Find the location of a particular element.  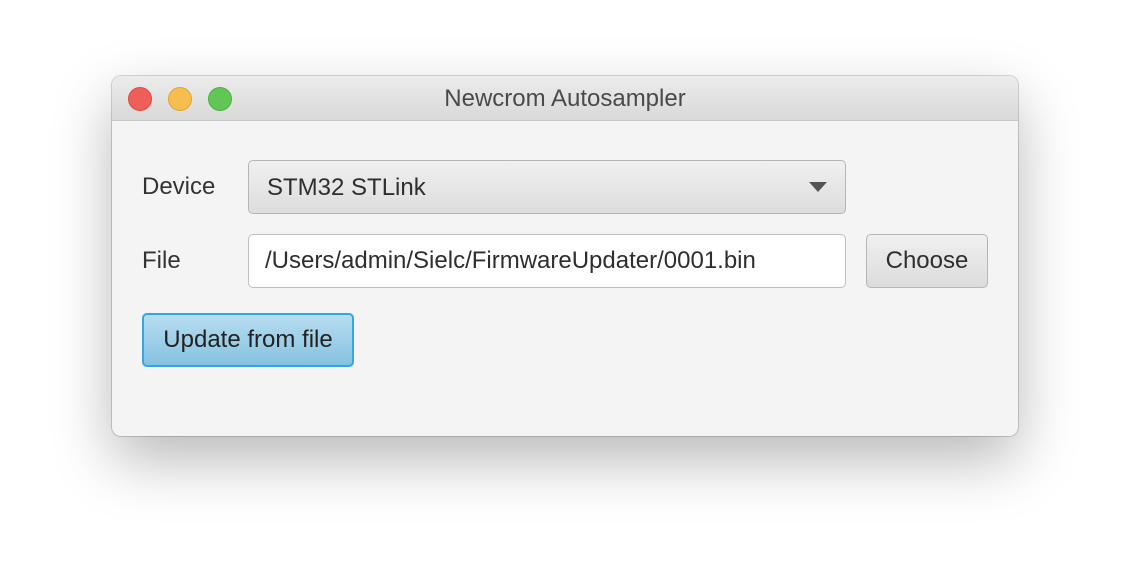

chevron-down-icon is located at coordinates (818, 187).